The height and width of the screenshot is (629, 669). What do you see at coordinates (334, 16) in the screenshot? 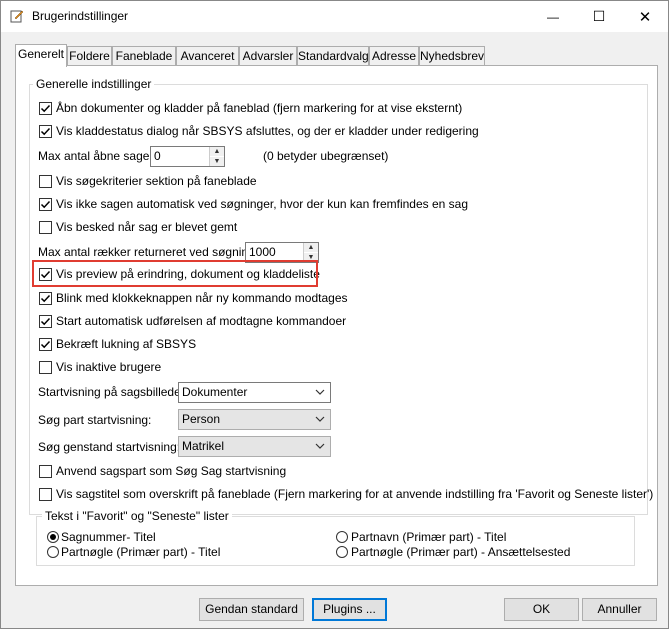
I see `title-bar: Brugerindstillinger — ☐ ✕` at bounding box center [334, 16].